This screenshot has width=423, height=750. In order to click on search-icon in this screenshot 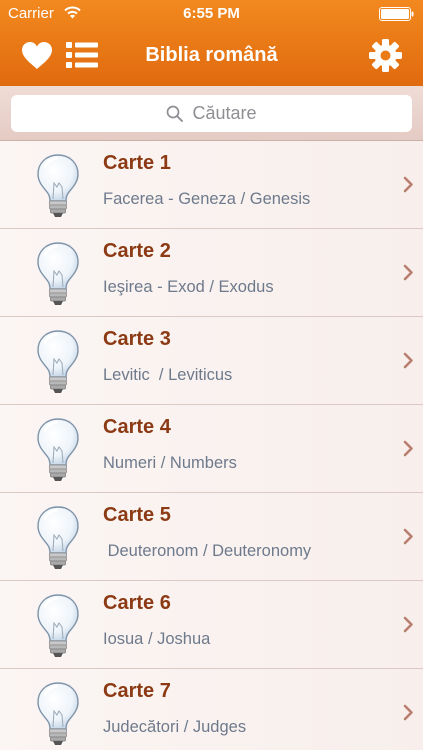, I will do `click(175, 113)`.